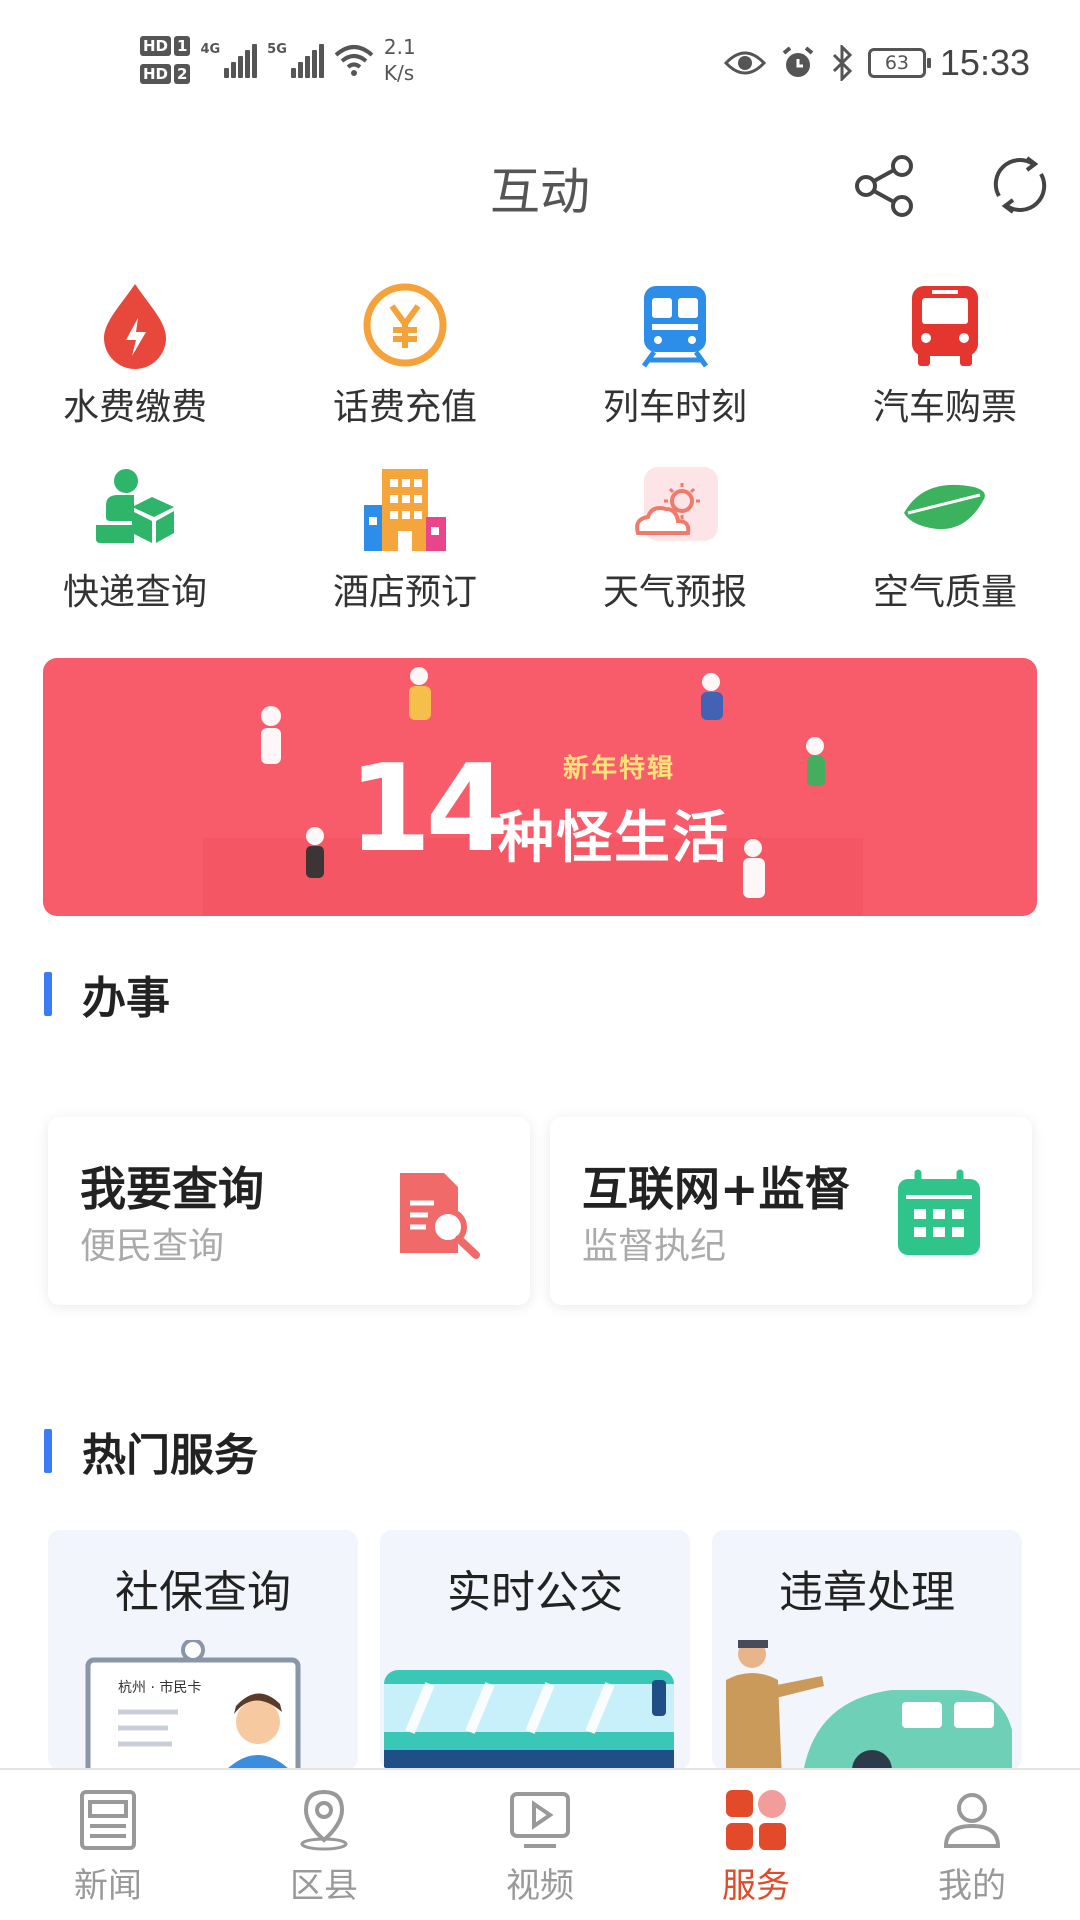 Image resolution: width=1080 pixels, height=1920 pixels. I want to click on utility-express-query: 快递查询, so click(135, 540).